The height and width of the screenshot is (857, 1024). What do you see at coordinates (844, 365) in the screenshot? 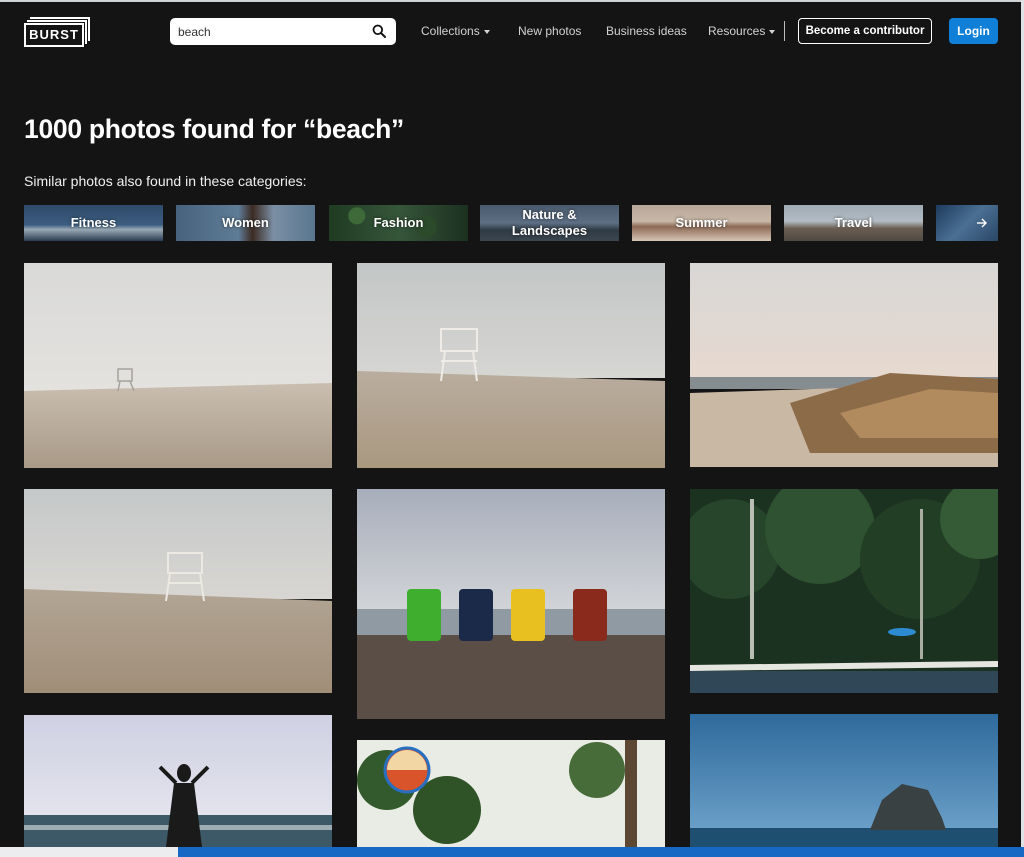
I see `photo-dune-grass-sunset` at bounding box center [844, 365].